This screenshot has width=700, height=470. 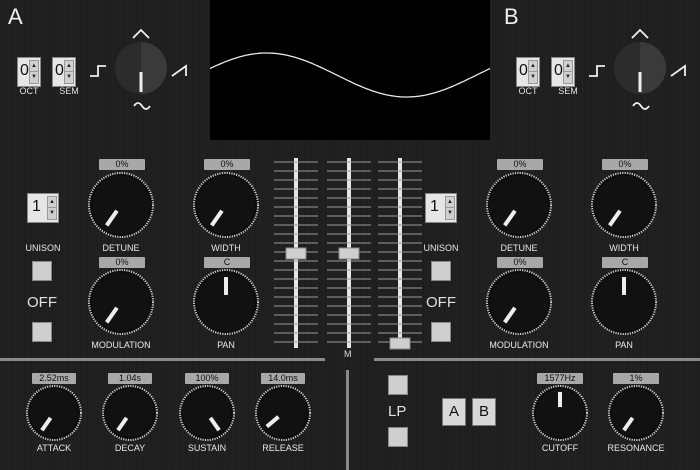 I want to click on osc-b-pan-label: PAN, so click(x=624, y=345).